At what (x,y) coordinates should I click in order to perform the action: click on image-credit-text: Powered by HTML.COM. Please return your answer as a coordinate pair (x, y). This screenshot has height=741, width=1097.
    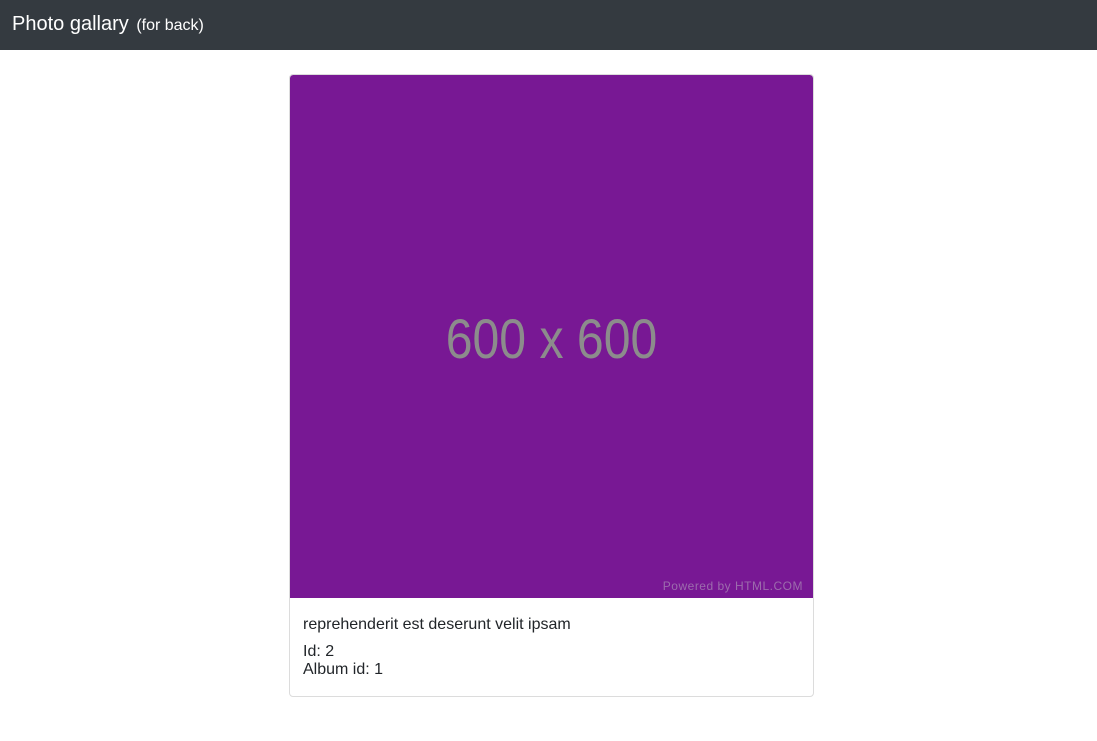
    Looking at the image, I should click on (732, 586).